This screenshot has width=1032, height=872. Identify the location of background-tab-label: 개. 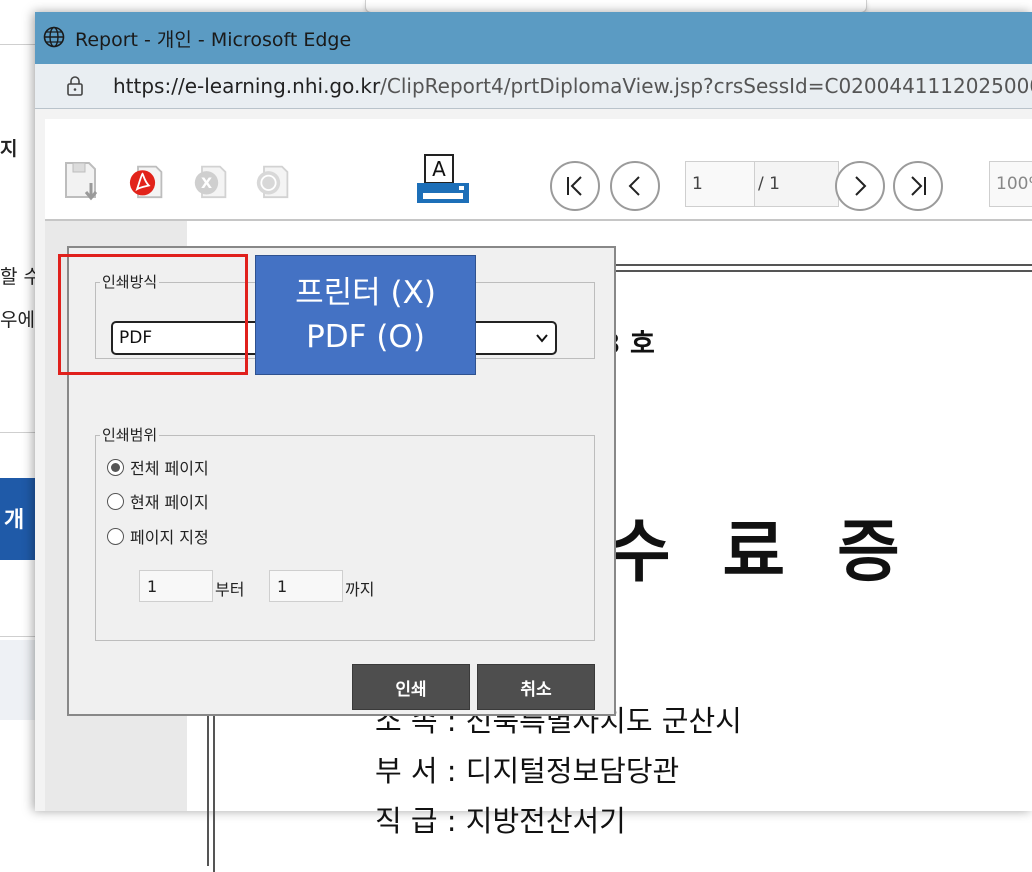
(14, 520).